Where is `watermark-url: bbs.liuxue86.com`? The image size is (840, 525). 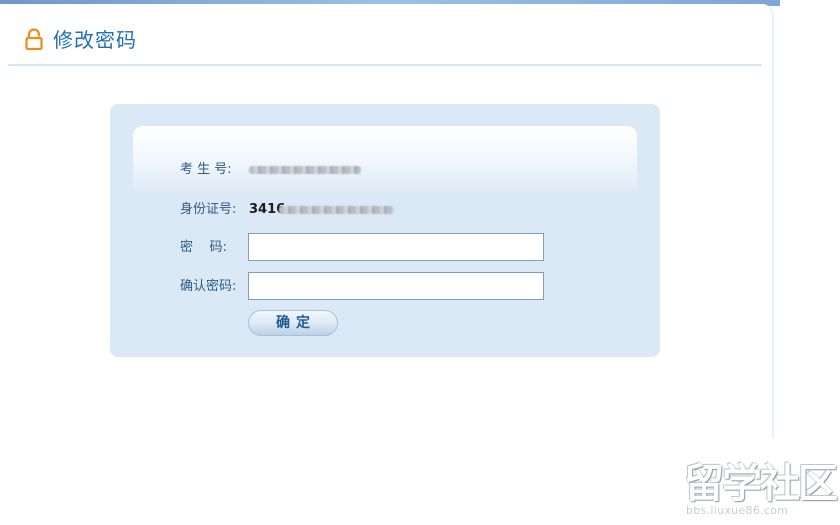 watermark-url: bbs.liuxue86.com is located at coordinates (737, 510).